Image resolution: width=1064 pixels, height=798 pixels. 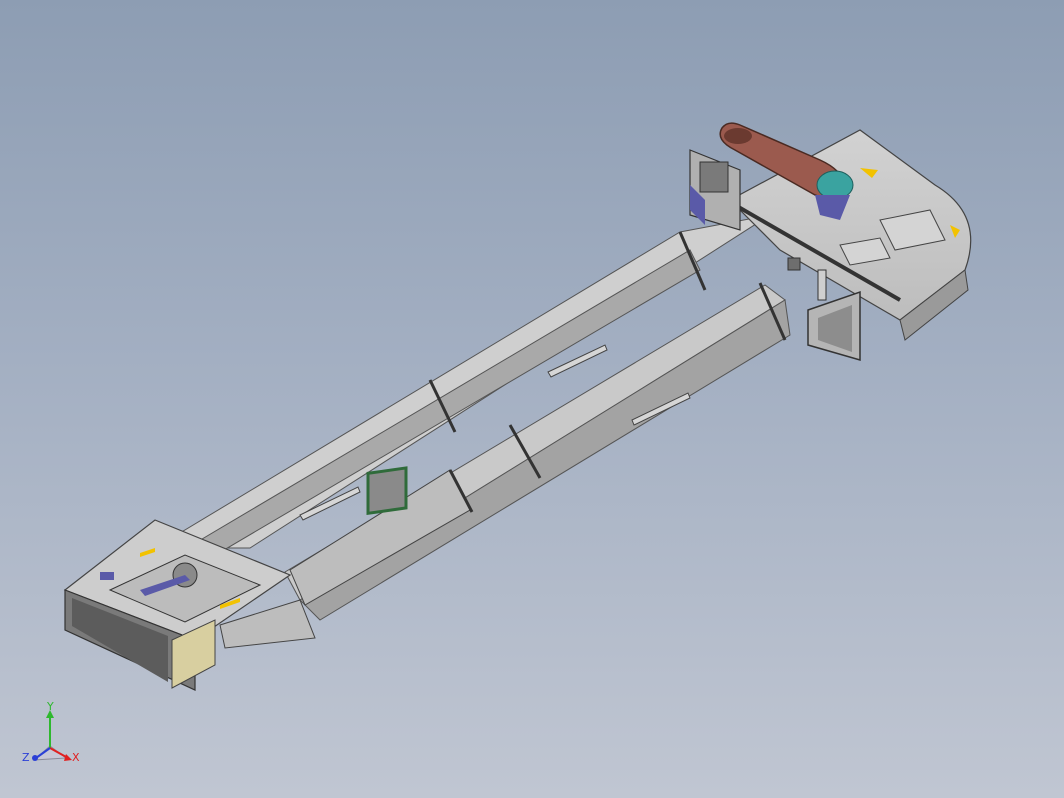 I want to click on inspection-door, so click(x=387, y=490).